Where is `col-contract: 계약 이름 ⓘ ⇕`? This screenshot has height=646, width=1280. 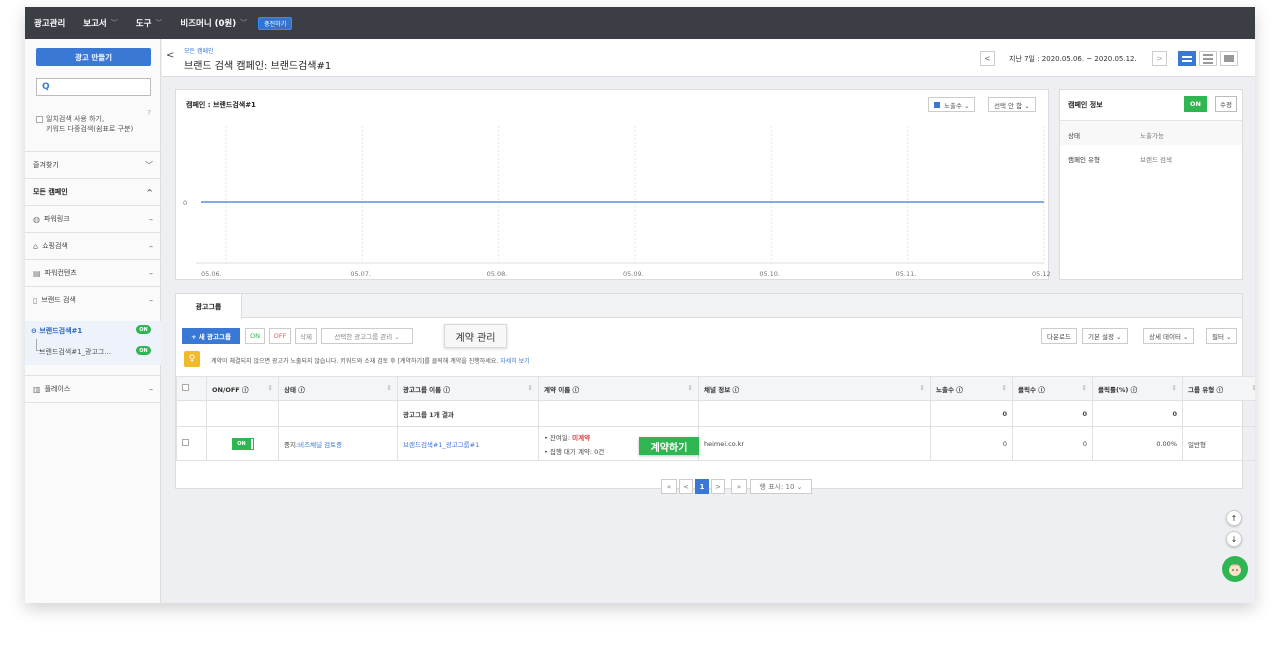 col-contract: 계약 이름 ⓘ ⇕ is located at coordinates (618, 388).